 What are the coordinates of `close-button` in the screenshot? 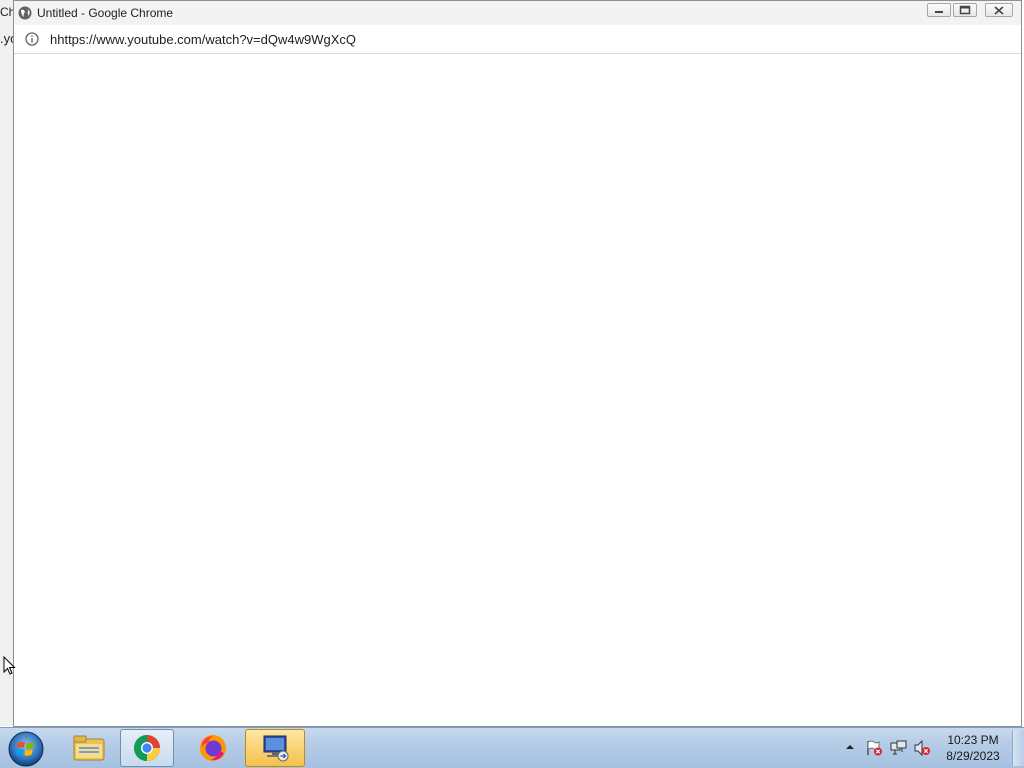 It's located at (999, 10).